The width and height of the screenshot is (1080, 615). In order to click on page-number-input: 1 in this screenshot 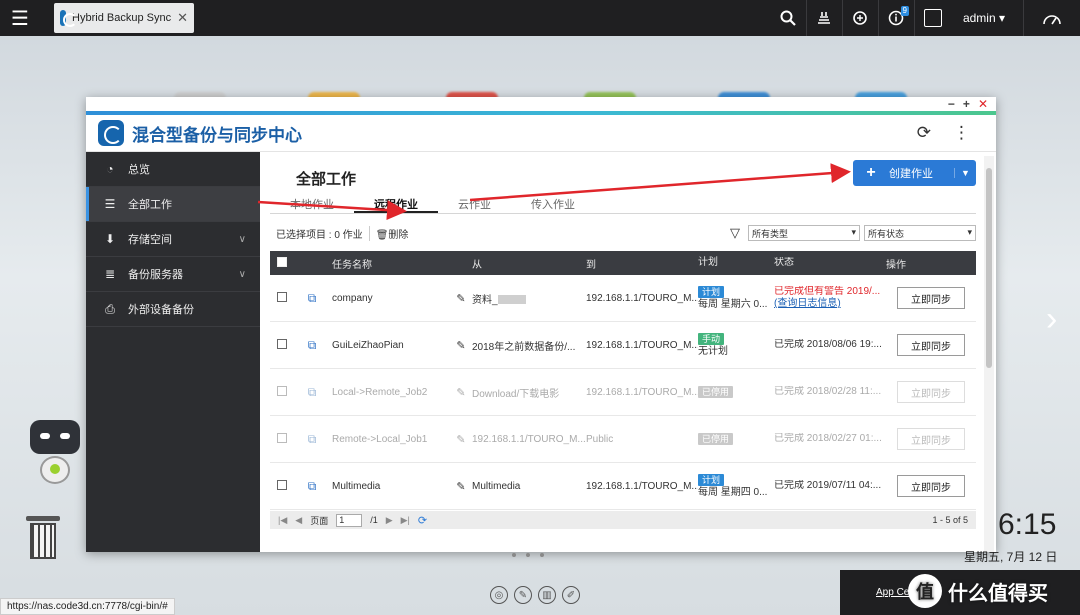, I will do `click(349, 520)`.